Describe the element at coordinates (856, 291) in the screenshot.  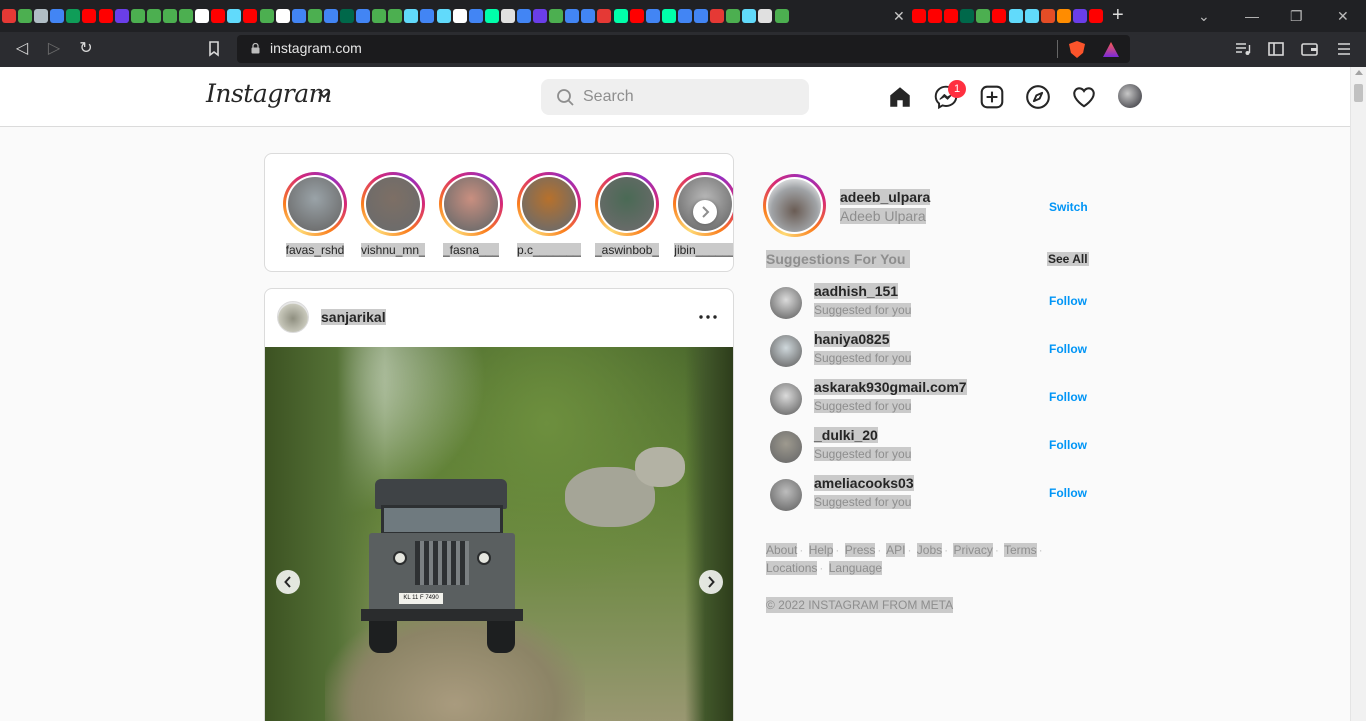
I see `suggestion-username: aadhish_151` at that location.